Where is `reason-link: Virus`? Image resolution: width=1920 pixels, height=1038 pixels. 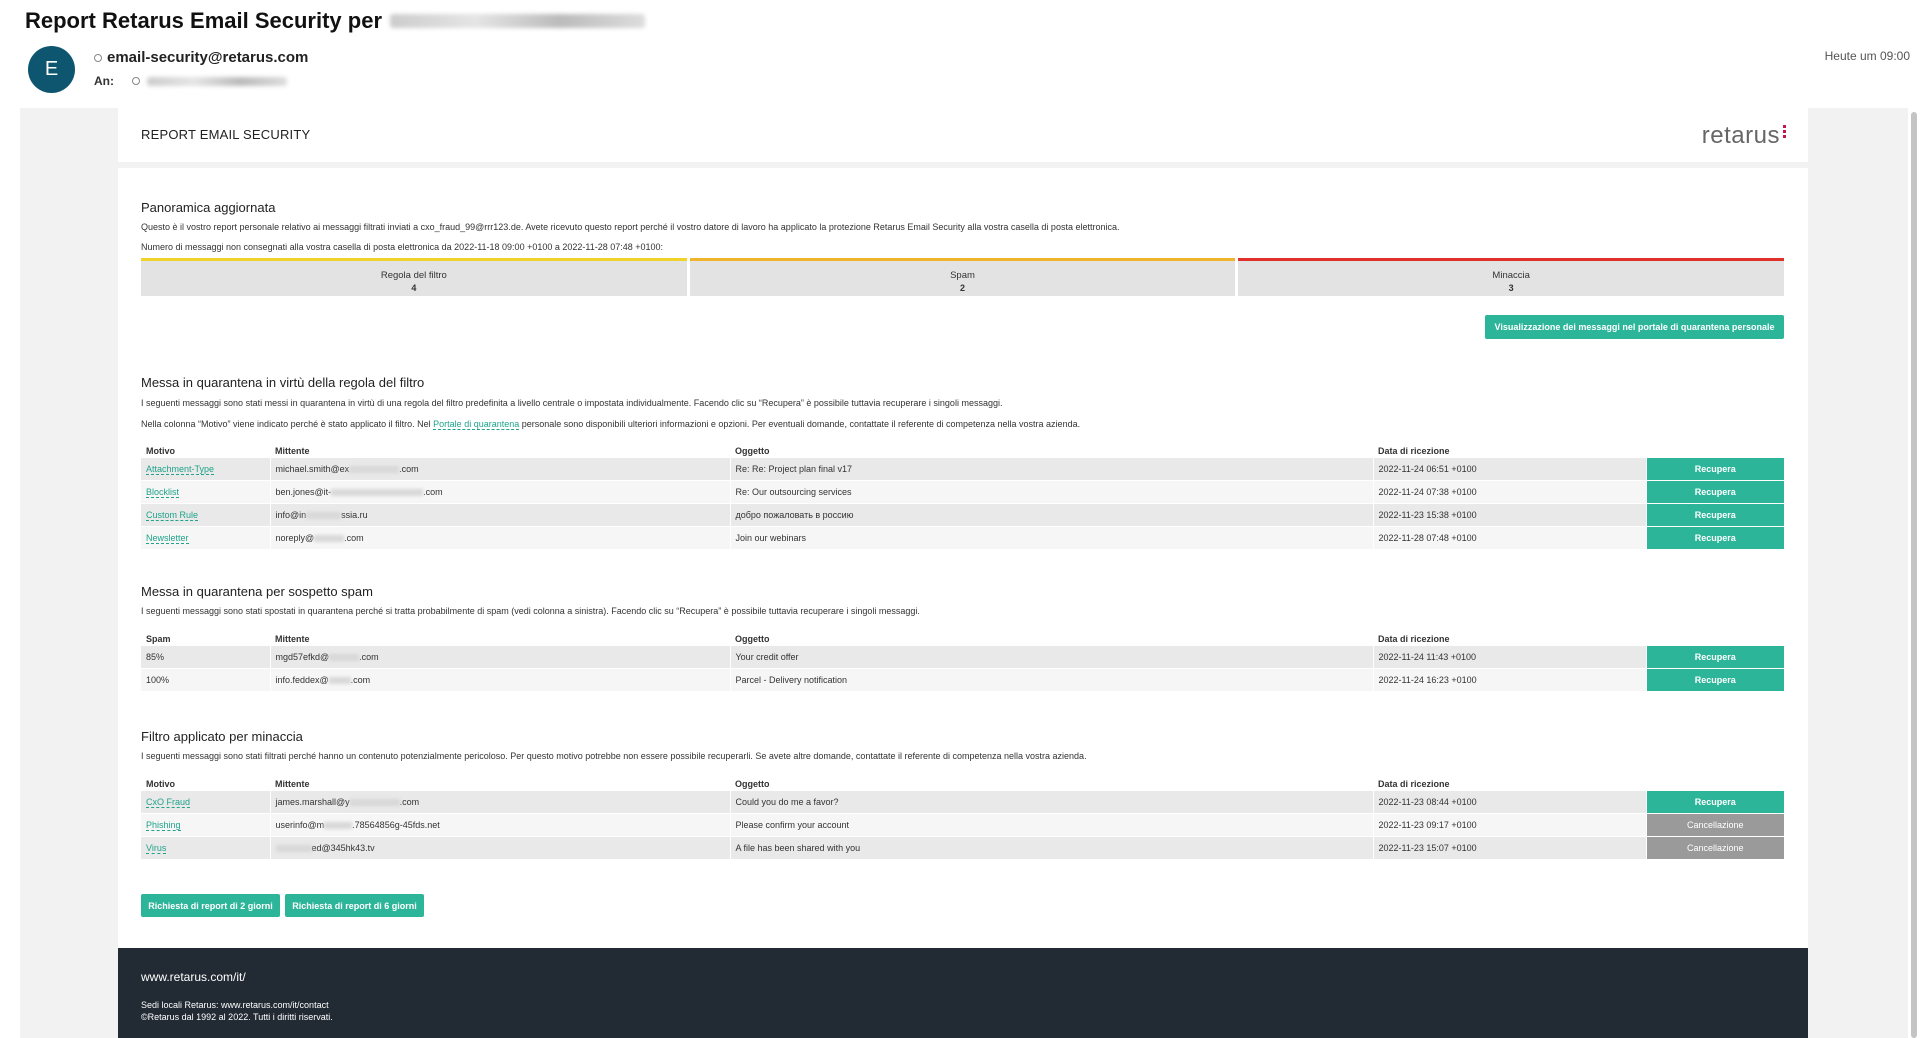
reason-link: Virus is located at coordinates (156, 848).